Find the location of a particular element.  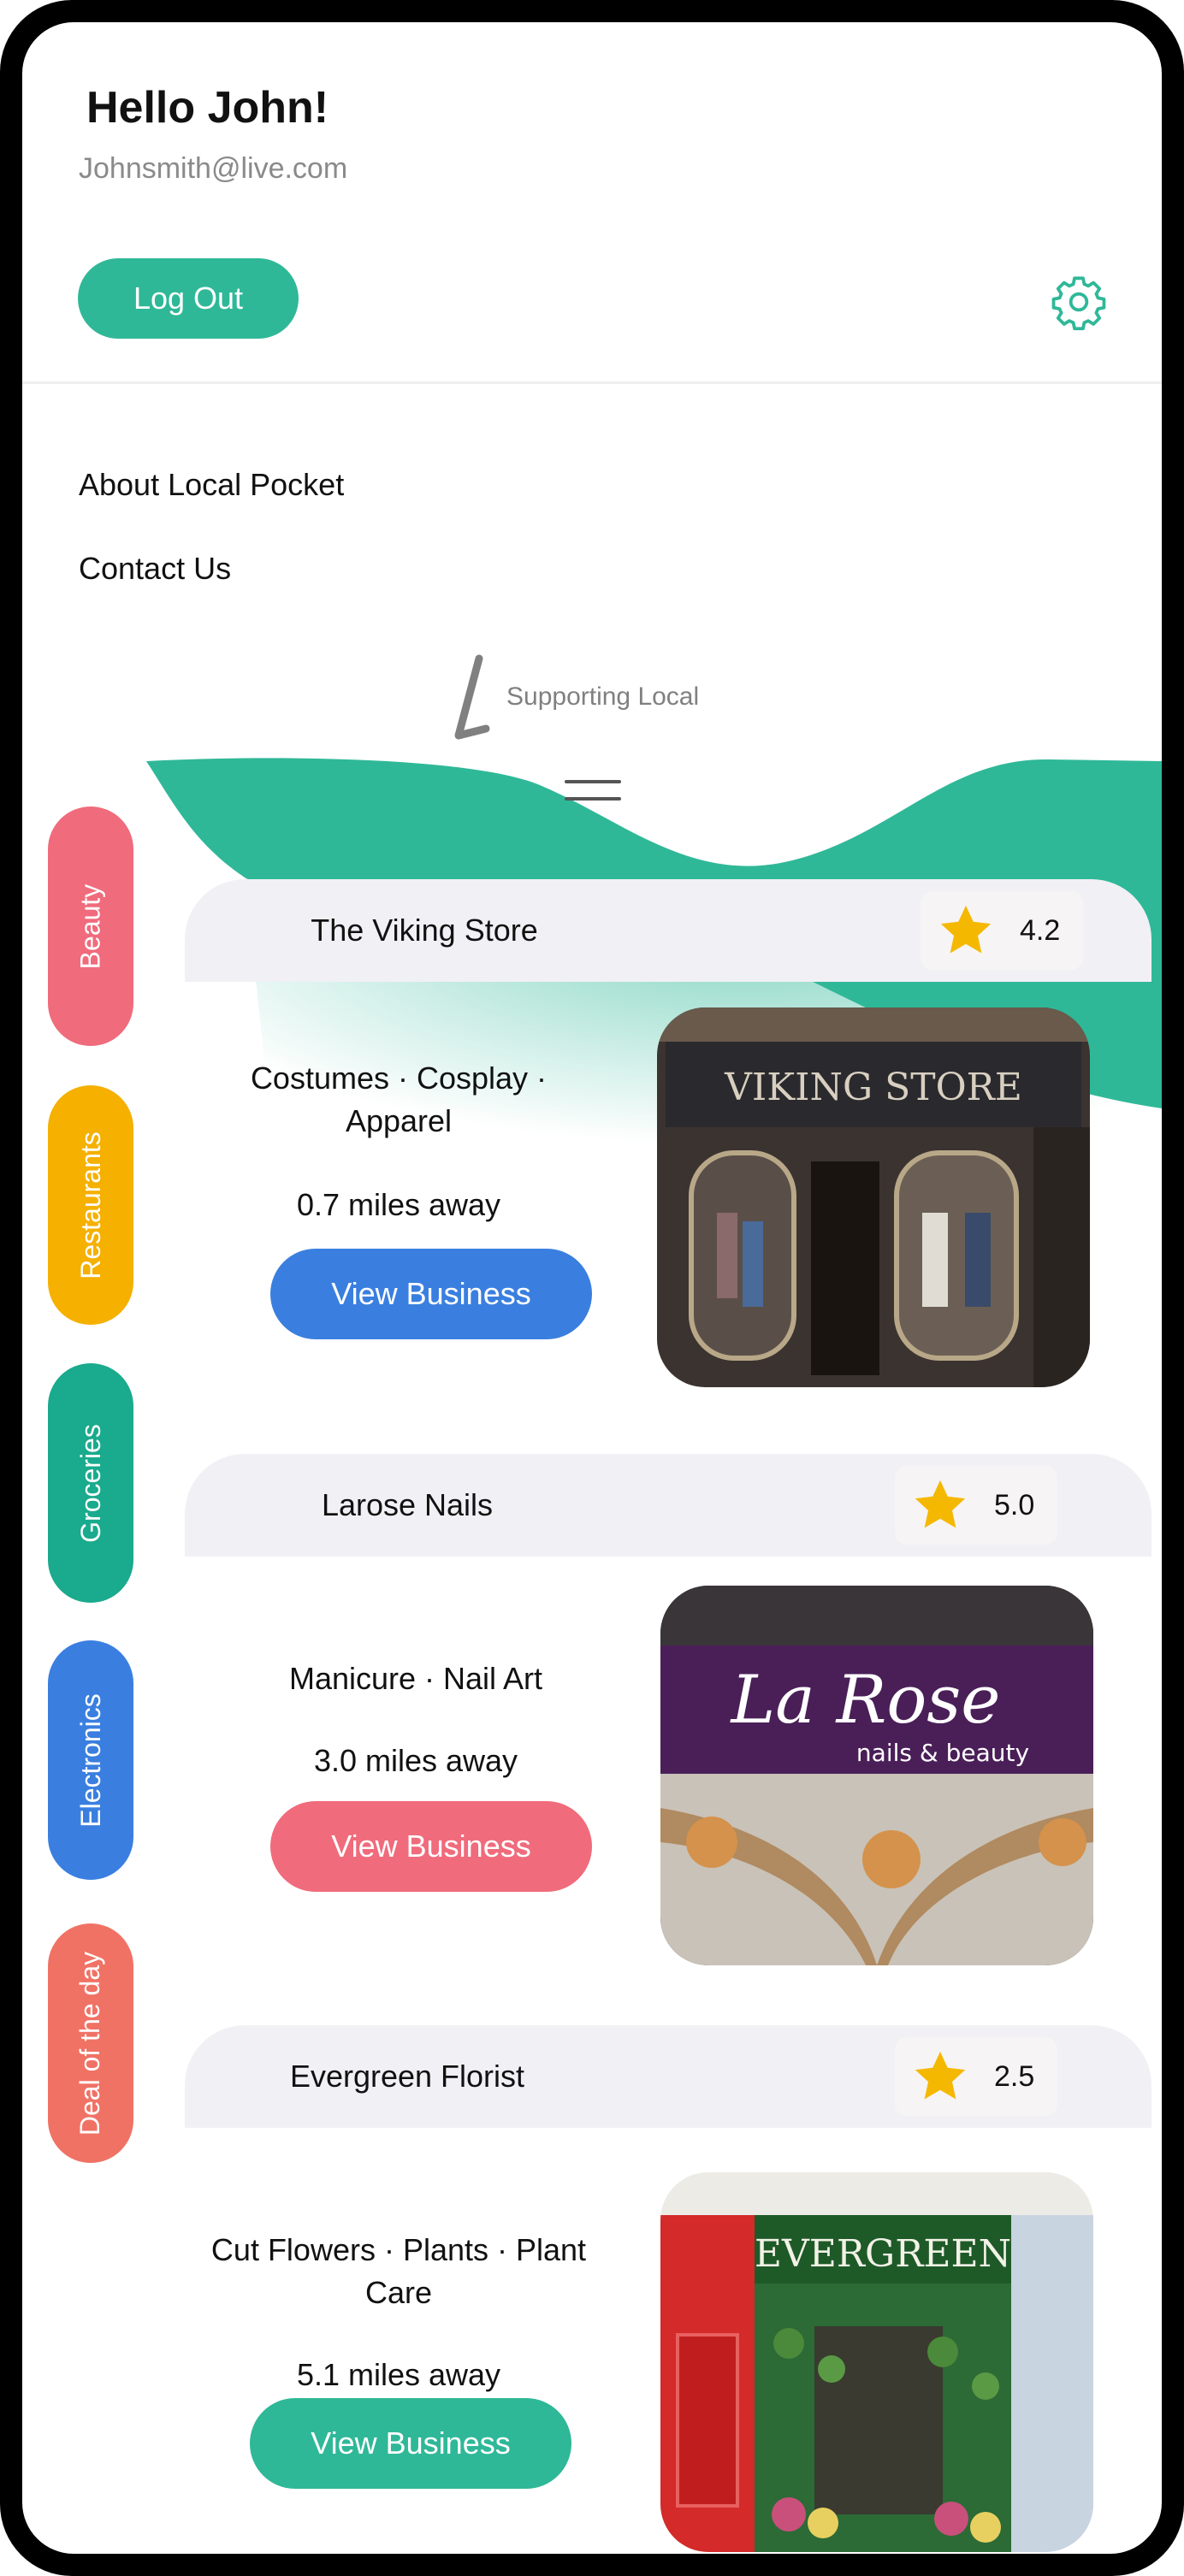

rating-badge: 4.2 is located at coordinates (1002, 930).